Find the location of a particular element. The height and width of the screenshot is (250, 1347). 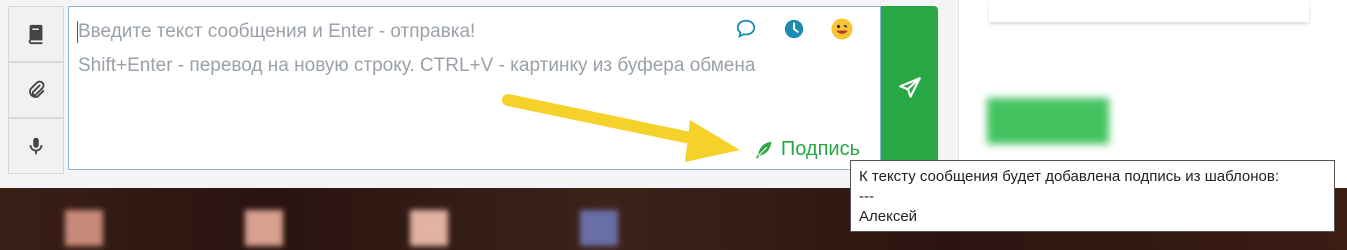

emoji-icon is located at coordinates (842, 29).